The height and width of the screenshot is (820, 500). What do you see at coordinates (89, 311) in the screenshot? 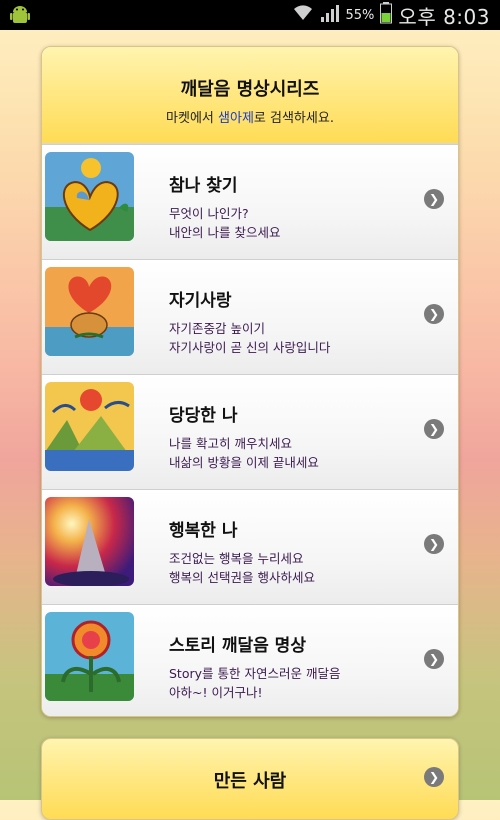
I see `self-love-thumbnail` at bounding box center [89, 311].